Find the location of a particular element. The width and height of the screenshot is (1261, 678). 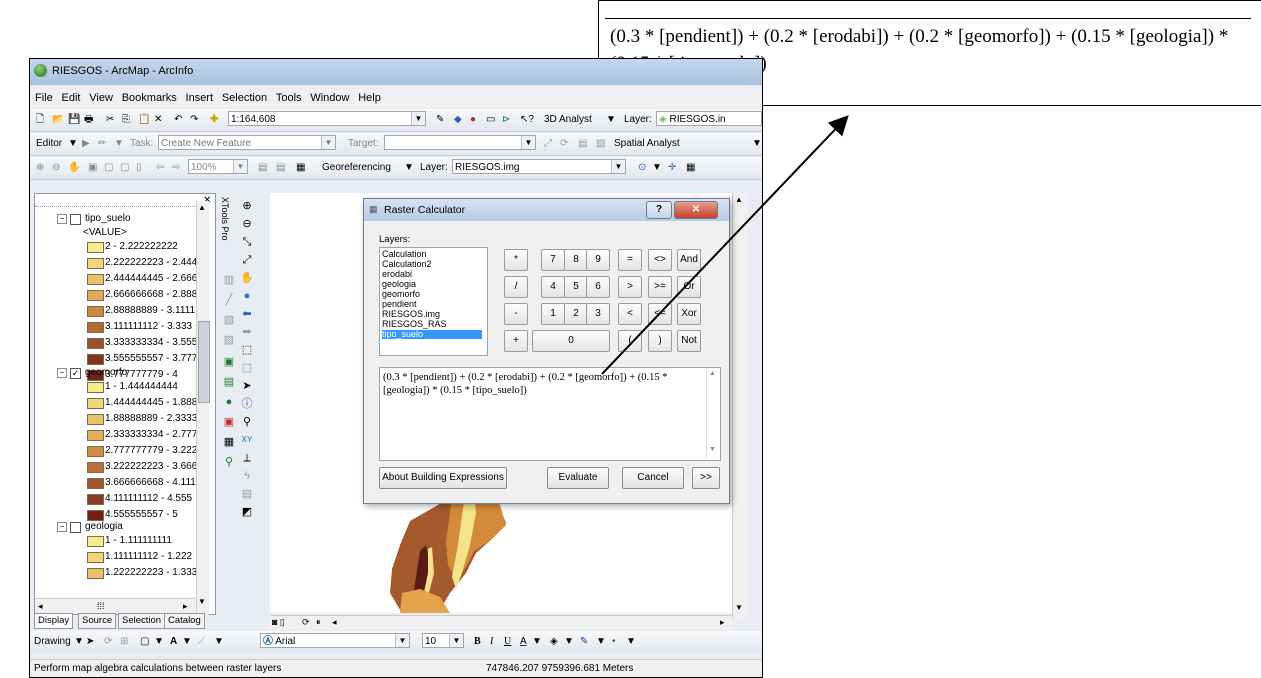

drawing-menu: Drawing is located at coordinates (52, 641).